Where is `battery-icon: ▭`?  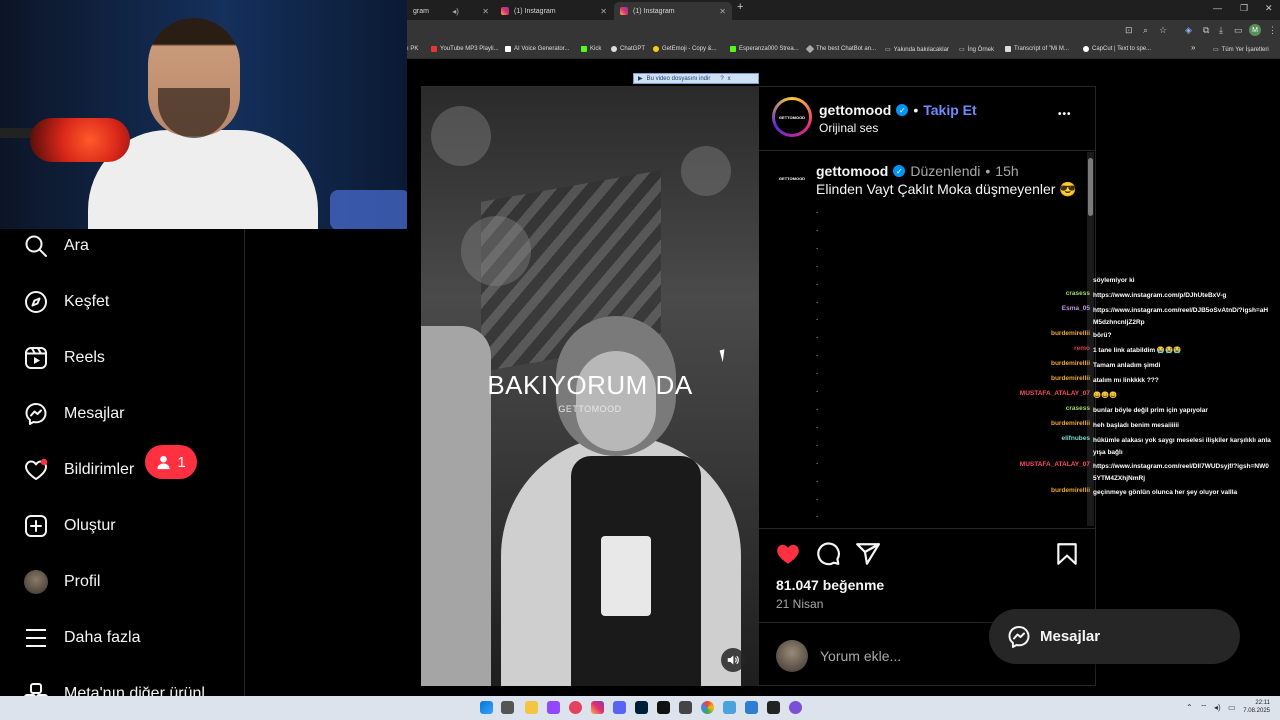 battery-icon: ▭ is located at coordinates (1232, 707).